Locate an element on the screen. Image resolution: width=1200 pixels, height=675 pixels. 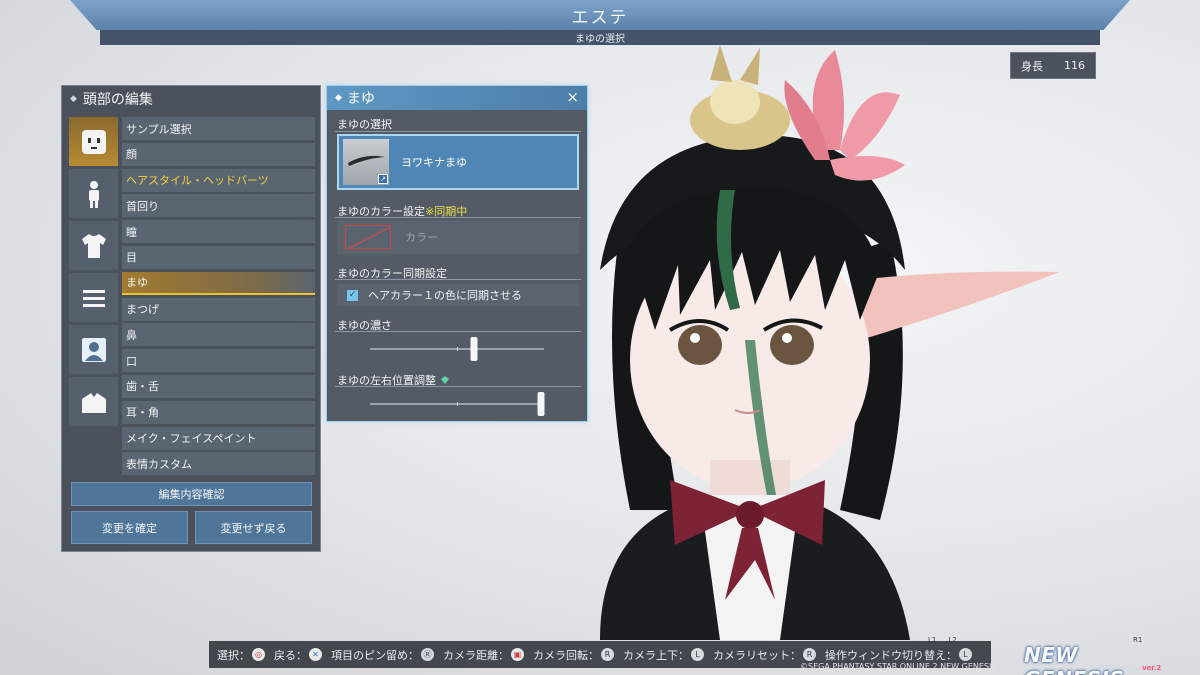
menu-item: 首回り is located at coordinates (218, 206).